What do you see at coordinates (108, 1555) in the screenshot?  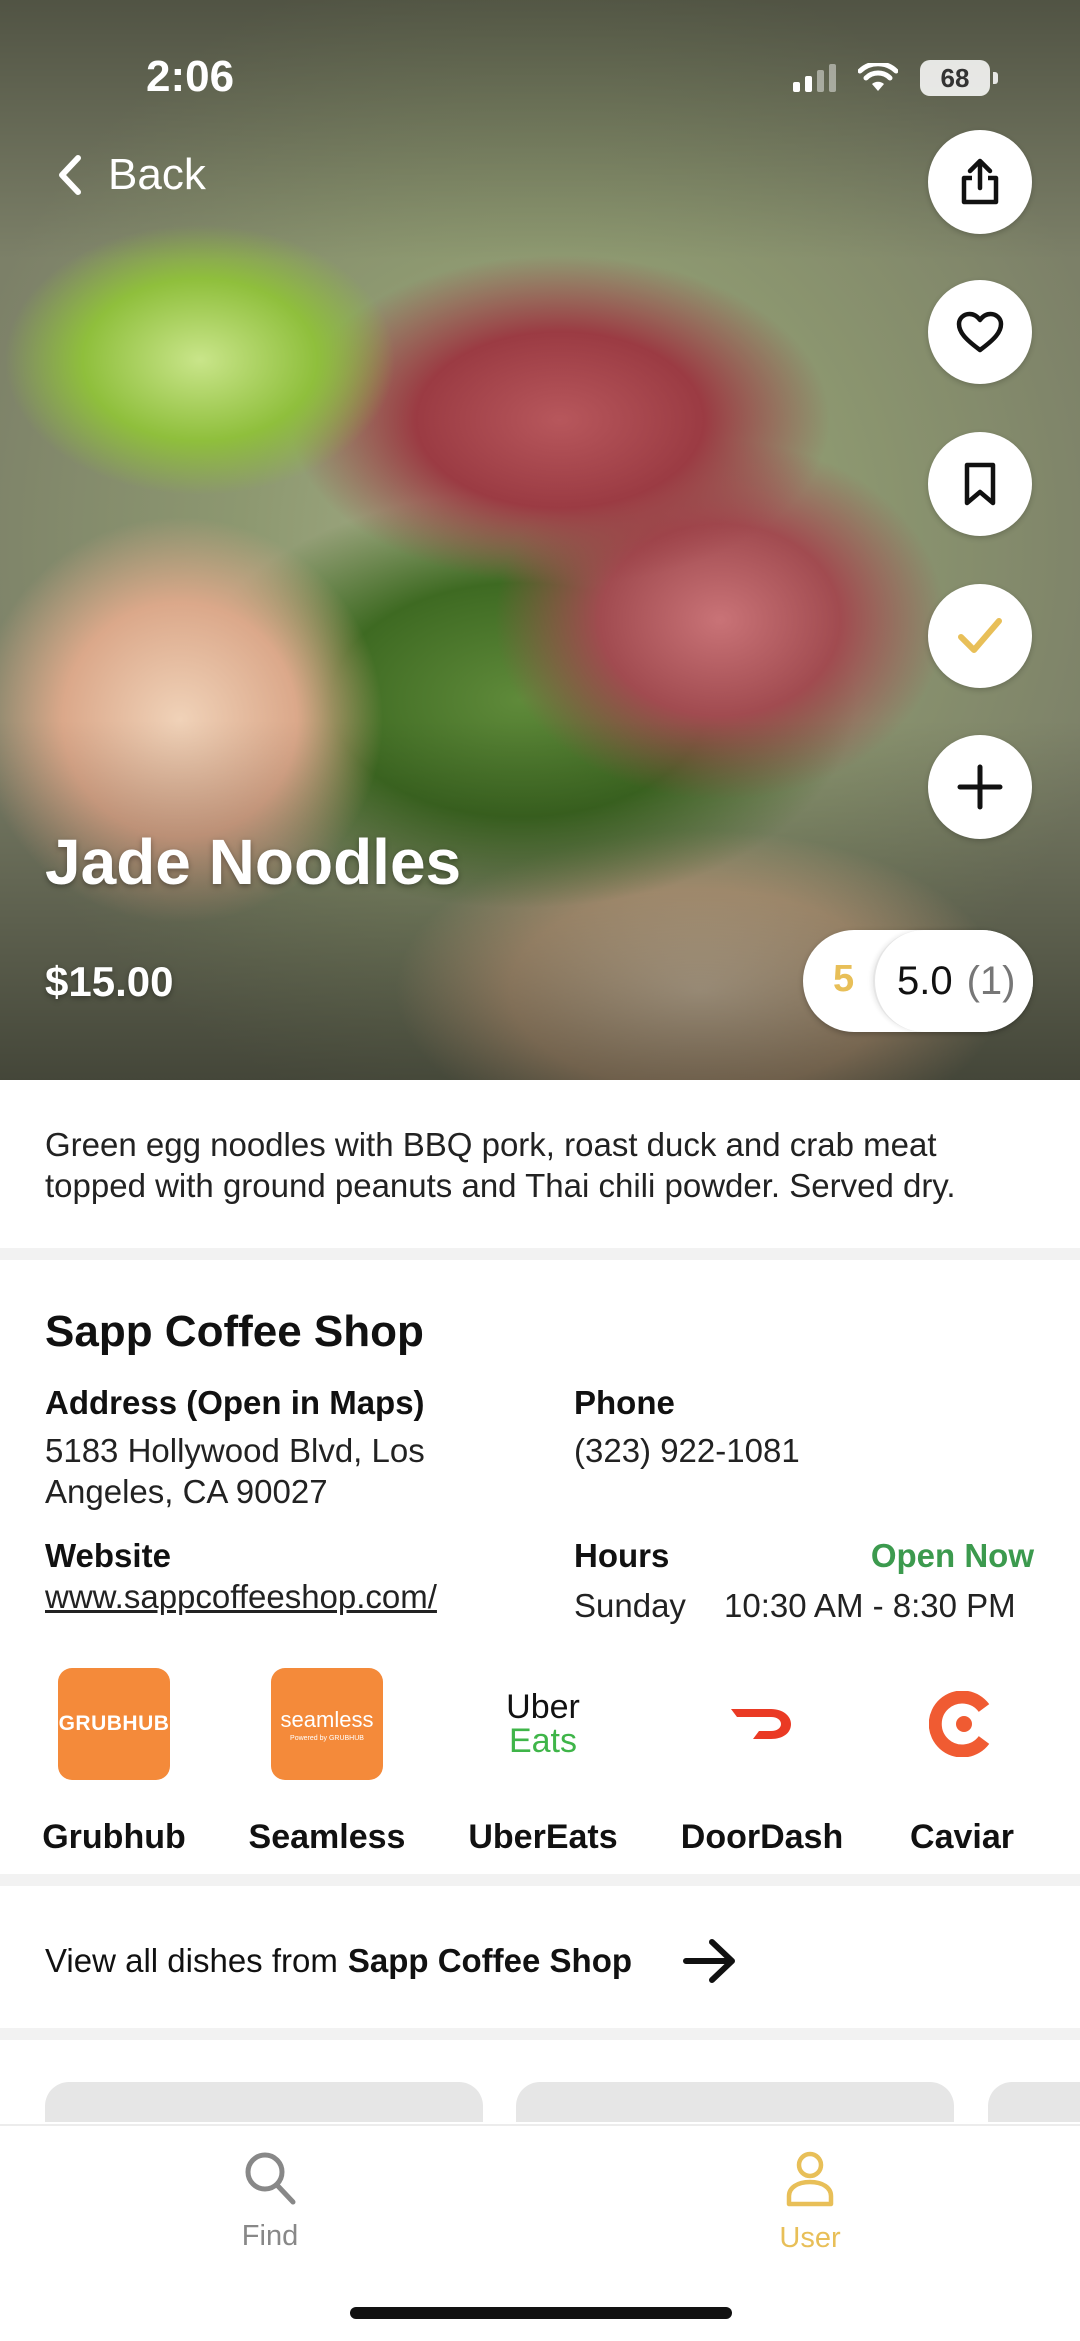 I see `website-label: Website` at bounding box center [108, 1555].